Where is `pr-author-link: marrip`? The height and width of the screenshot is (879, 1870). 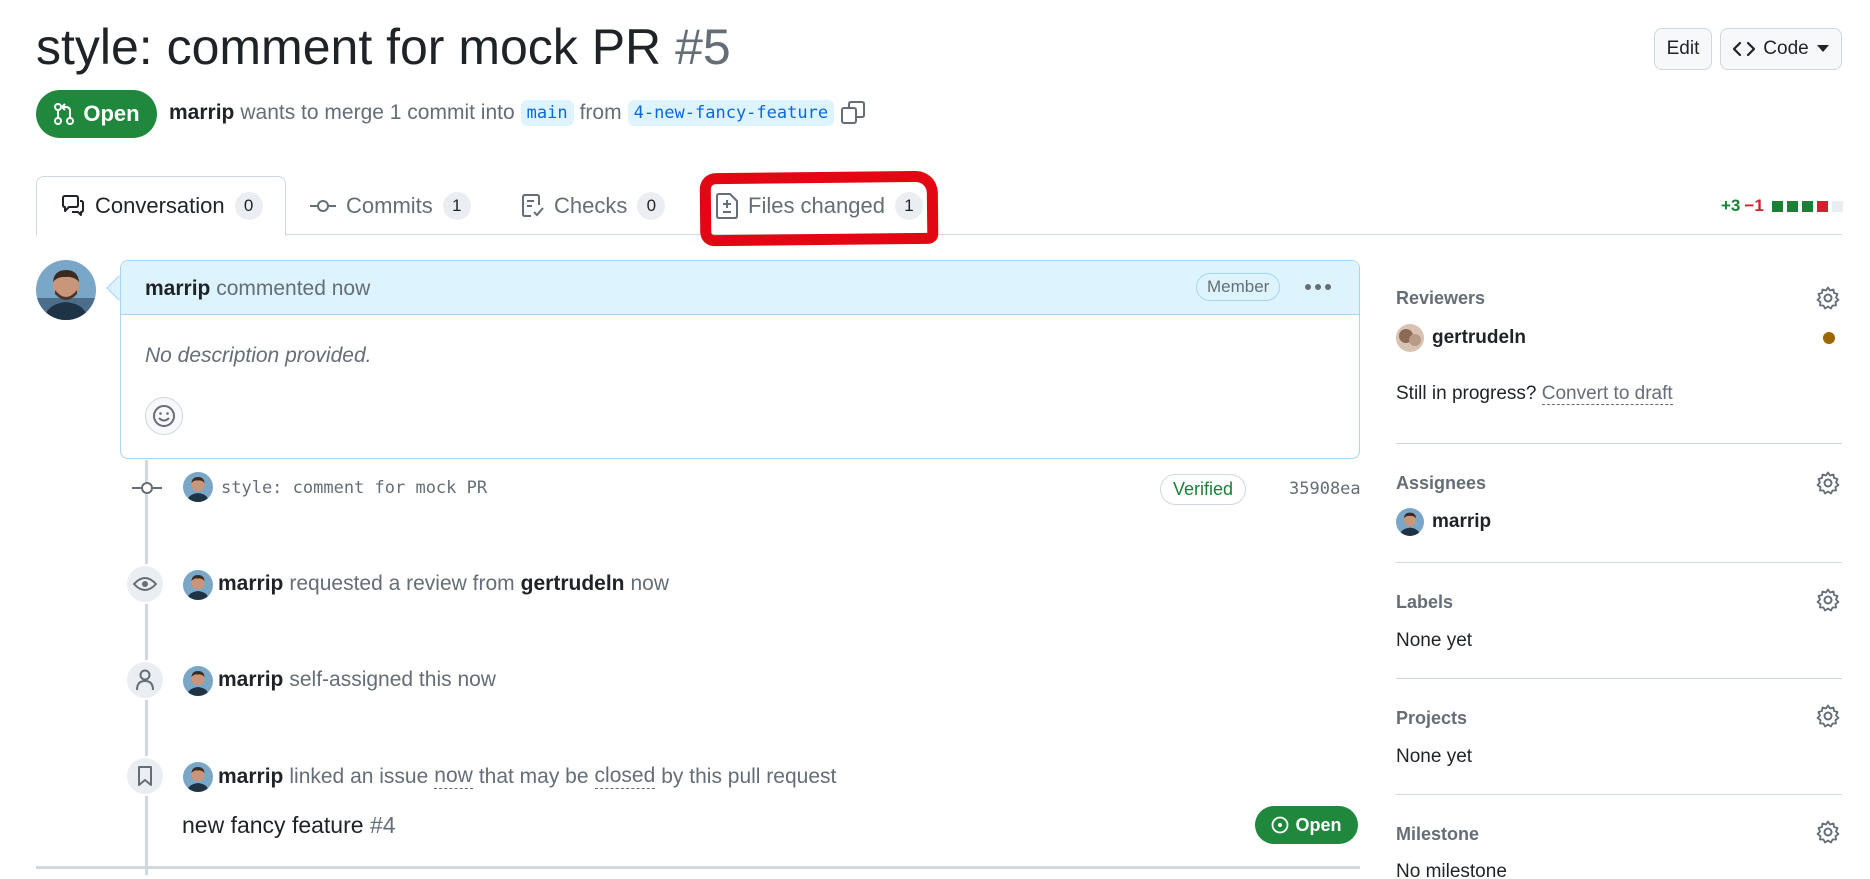
pr-author-link: marrip is located at coordinates (201, 113).